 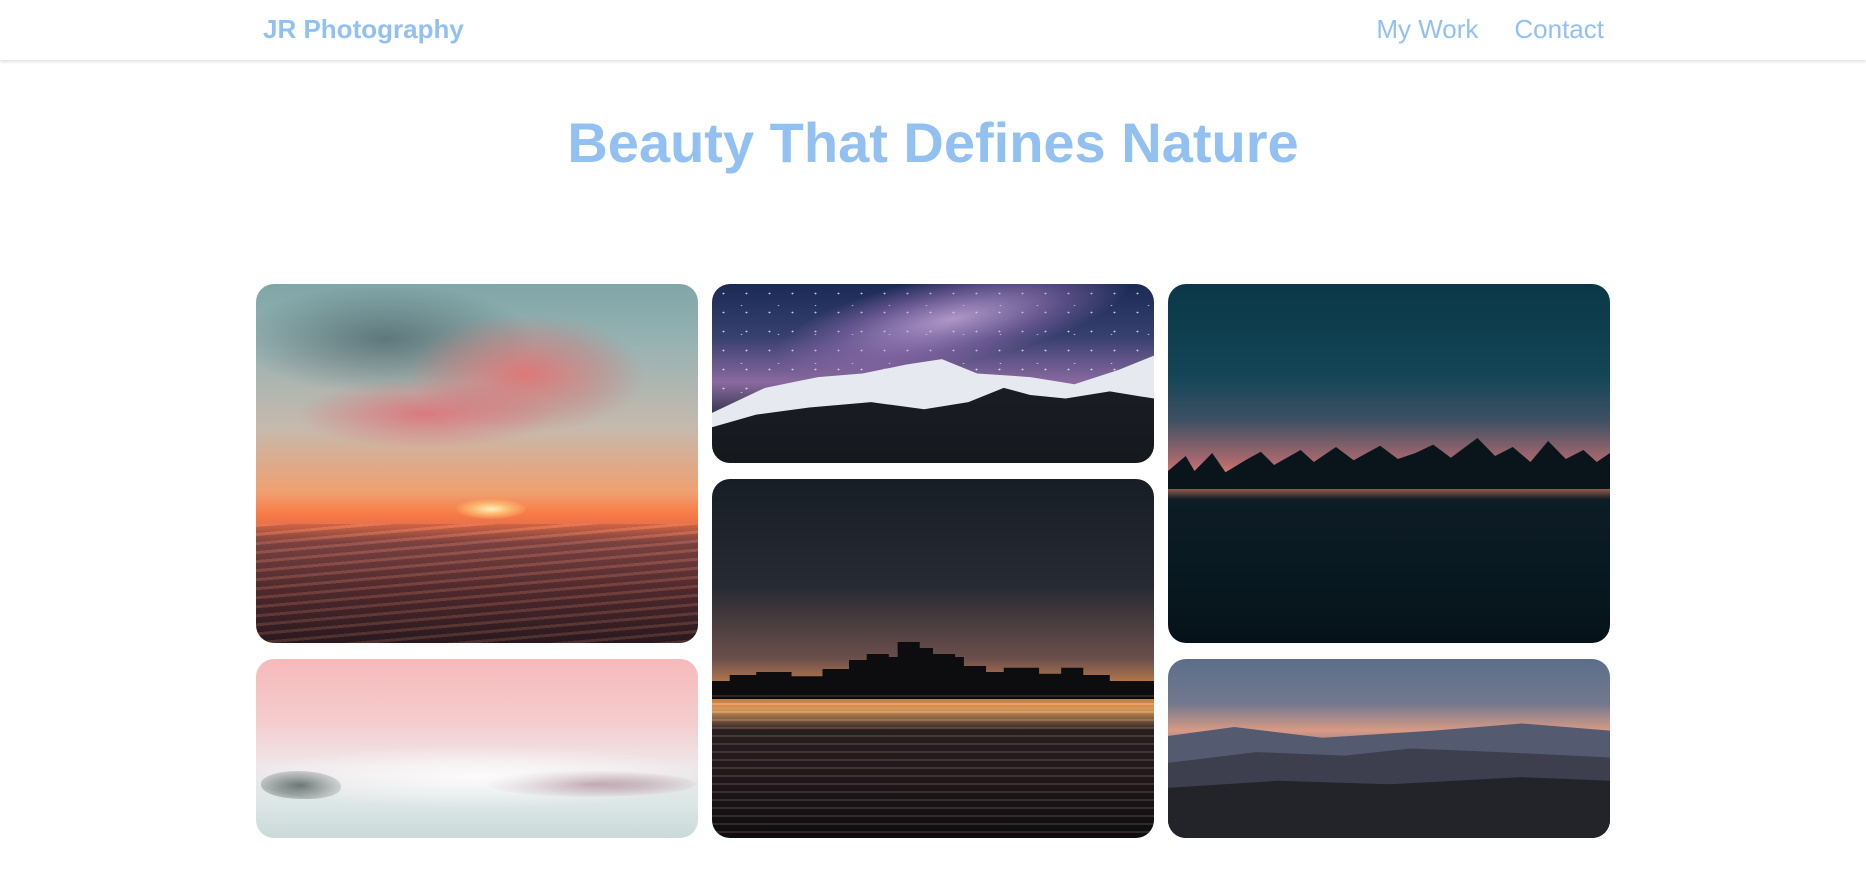 What do you see at coordinates (933, 142) in the screenshot?
I see `page-title: Beauty That Defines Nature` at bounding box center [933, 142].